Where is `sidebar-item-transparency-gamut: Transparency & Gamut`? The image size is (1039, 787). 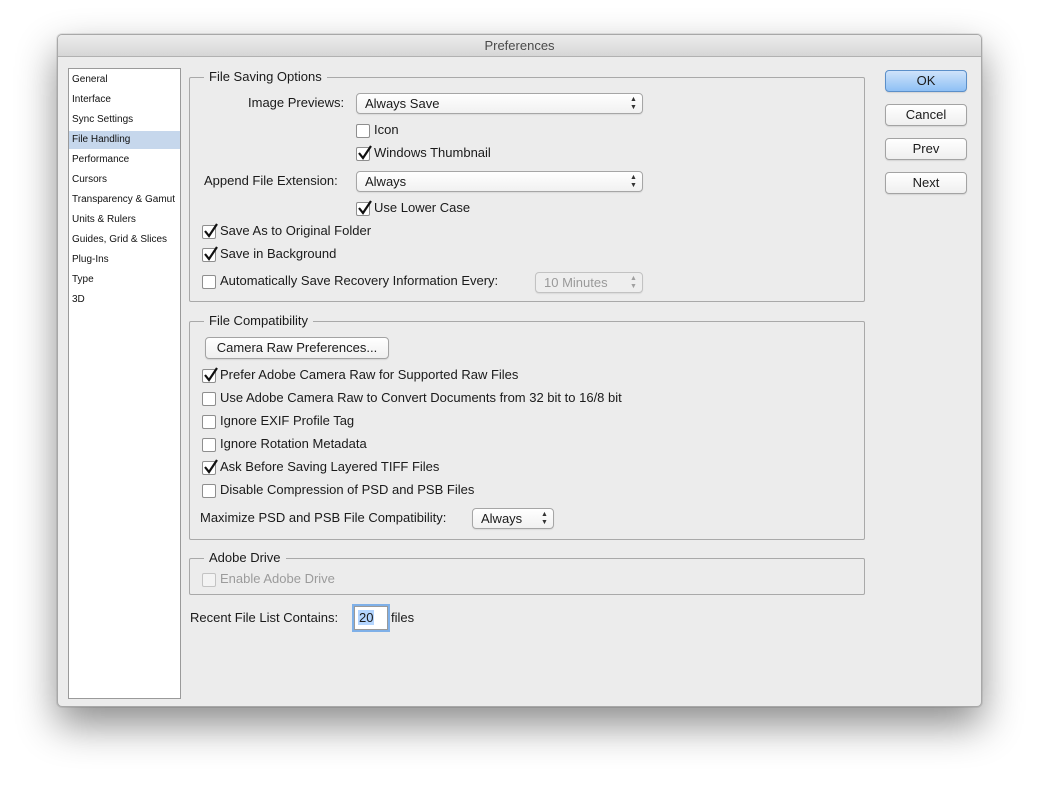 sidebar-item-transparency-gamut: Transparency & Gamut is located at coordinates (124, 200).